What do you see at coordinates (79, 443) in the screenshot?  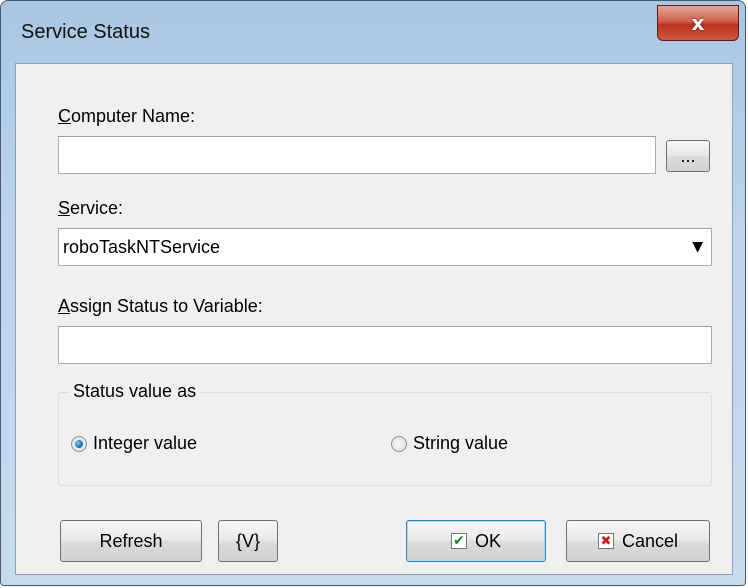 I see `radio-checked-icon` at bounding box center [79, 443].